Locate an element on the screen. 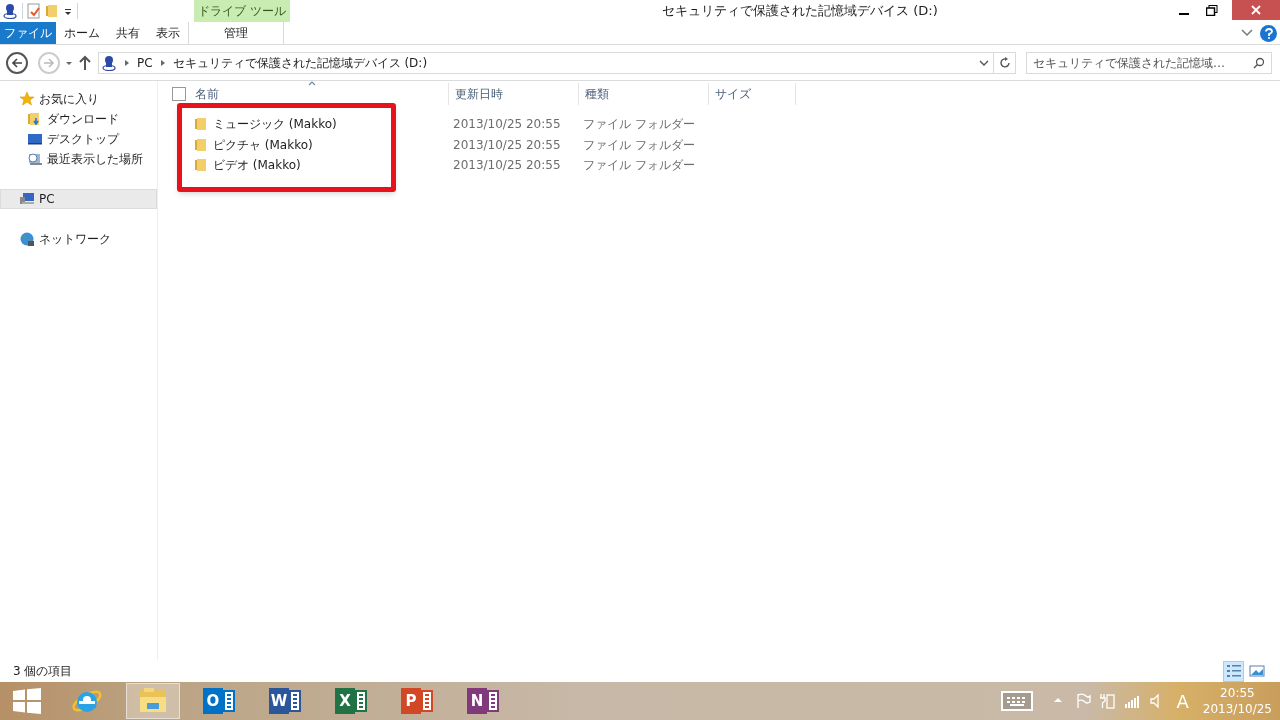 This screenshot has width=1280, height=720. app-letter-icon: P is located at coordinates (411, 701).